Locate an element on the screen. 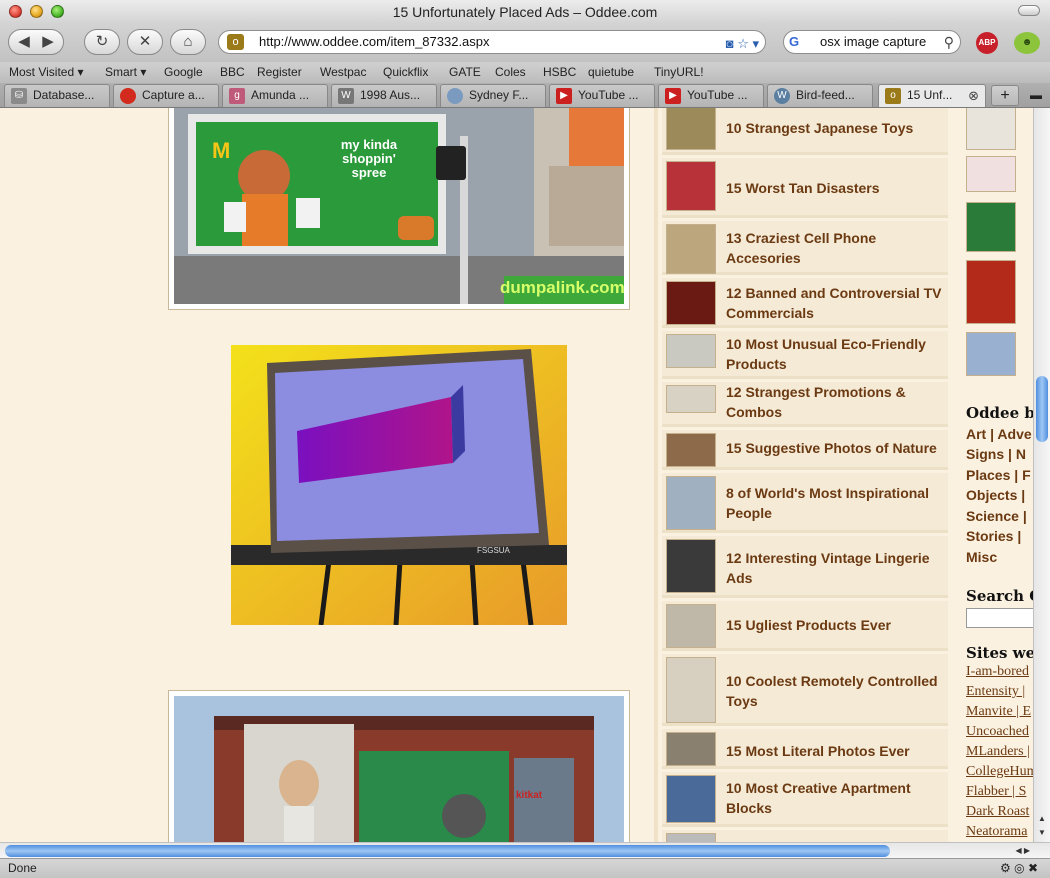  related-title: 15 Most Literal Photos Ever is located at coordinates (818, 751).